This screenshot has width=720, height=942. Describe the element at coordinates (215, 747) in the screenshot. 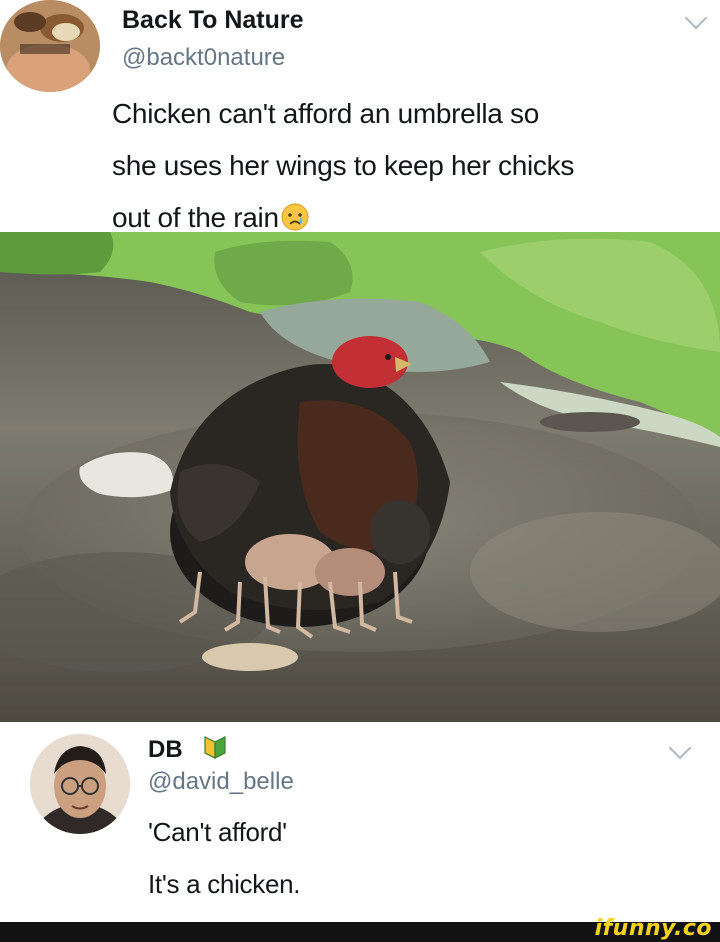

I see `japanese-beginner-symbol-icon` at that location.